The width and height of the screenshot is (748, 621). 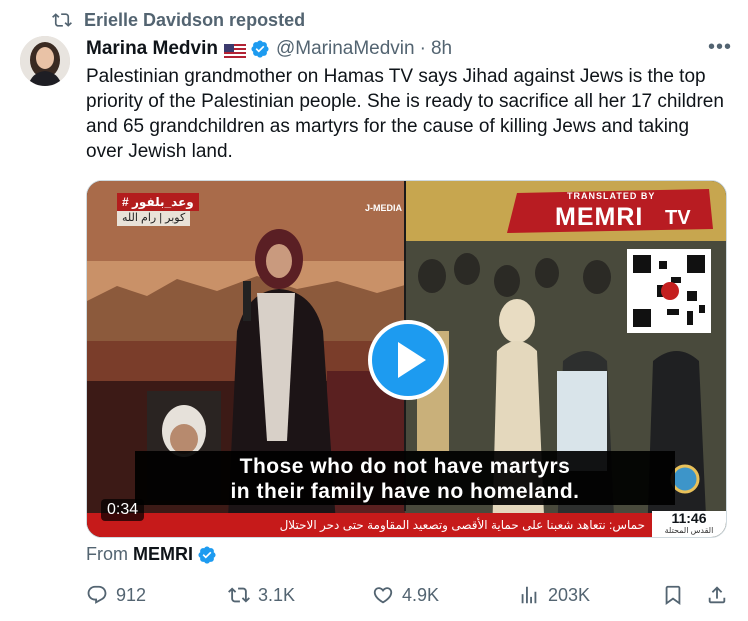 I want to click on location-banner: كوبر | رام الله, so click(x=154, y=218).